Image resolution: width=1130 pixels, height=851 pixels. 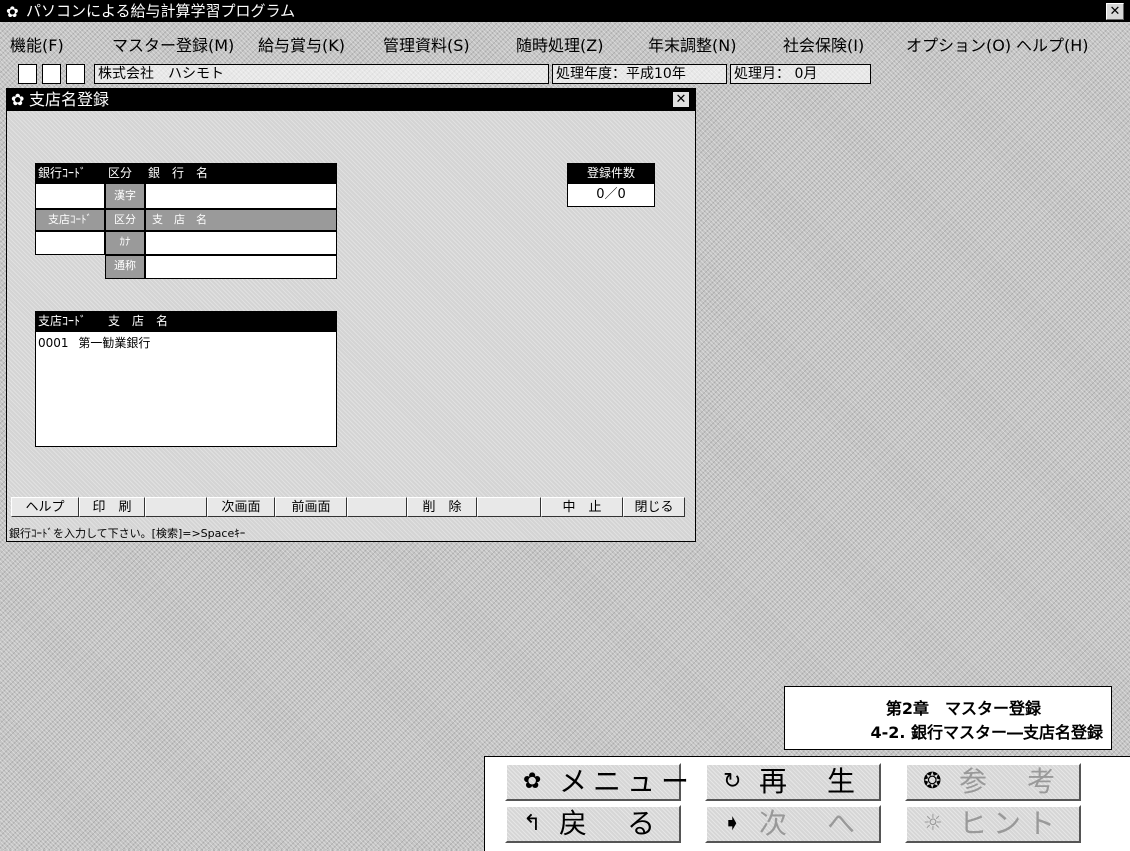 What do you see at coordinates (627, 781) in the screenshot?
I see `menu-button-label: メニュー` at bounding box center [627, 781].